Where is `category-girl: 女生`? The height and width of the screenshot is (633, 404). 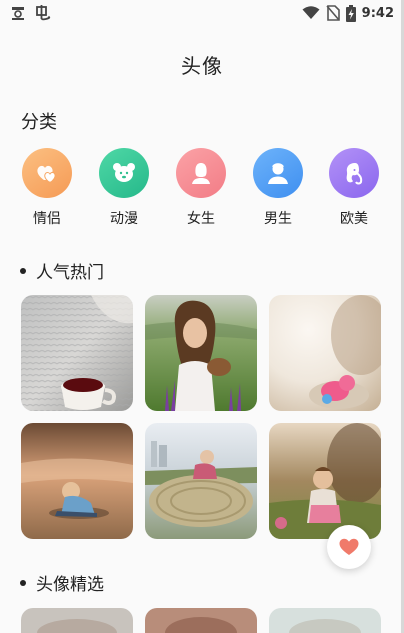
category-girl: 女生 is located at coordinates (201, 188).